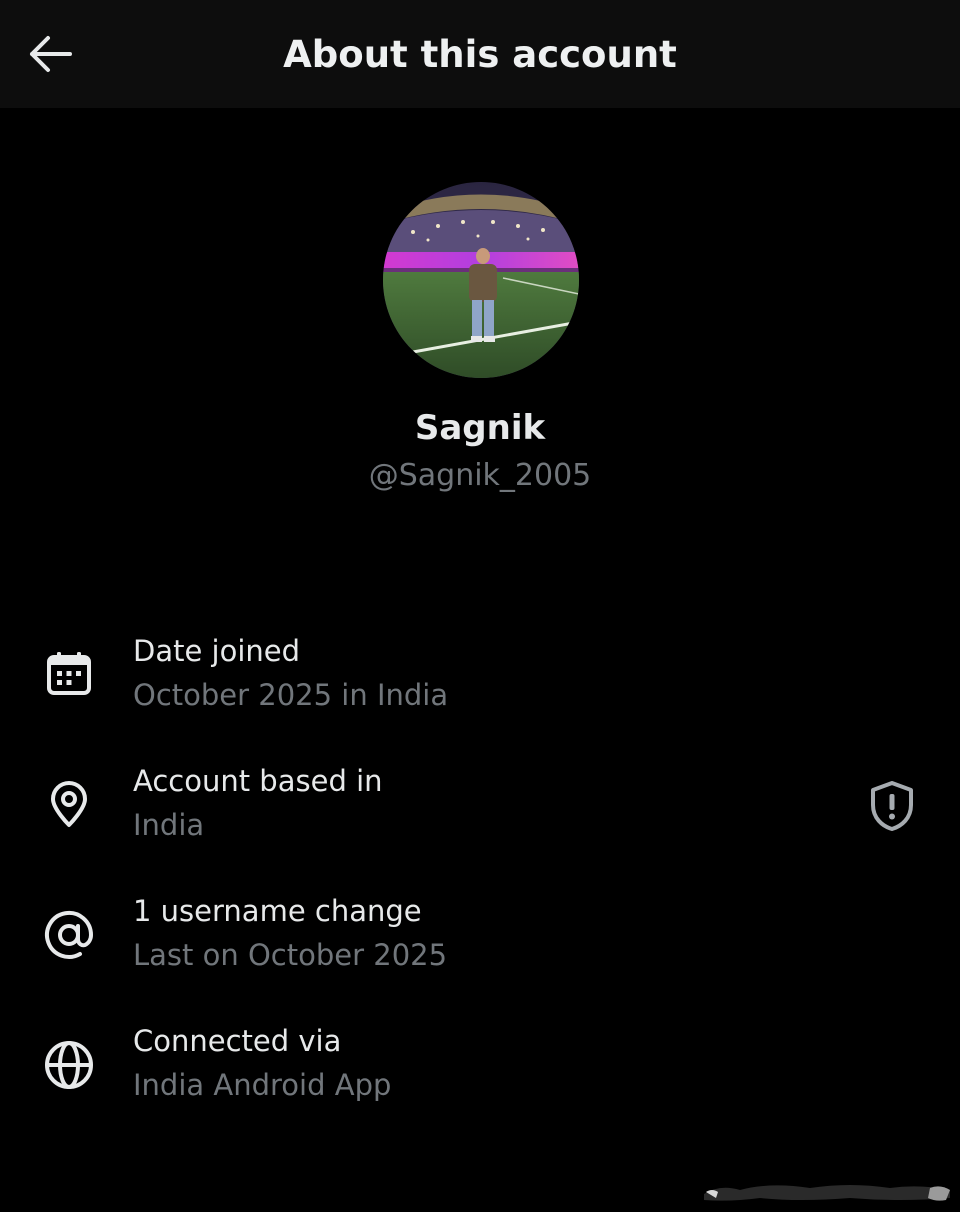 Image resolution: width=960 pixels, height=1212 pixels. I want to click on shield-alert-button, so click(892, 806).